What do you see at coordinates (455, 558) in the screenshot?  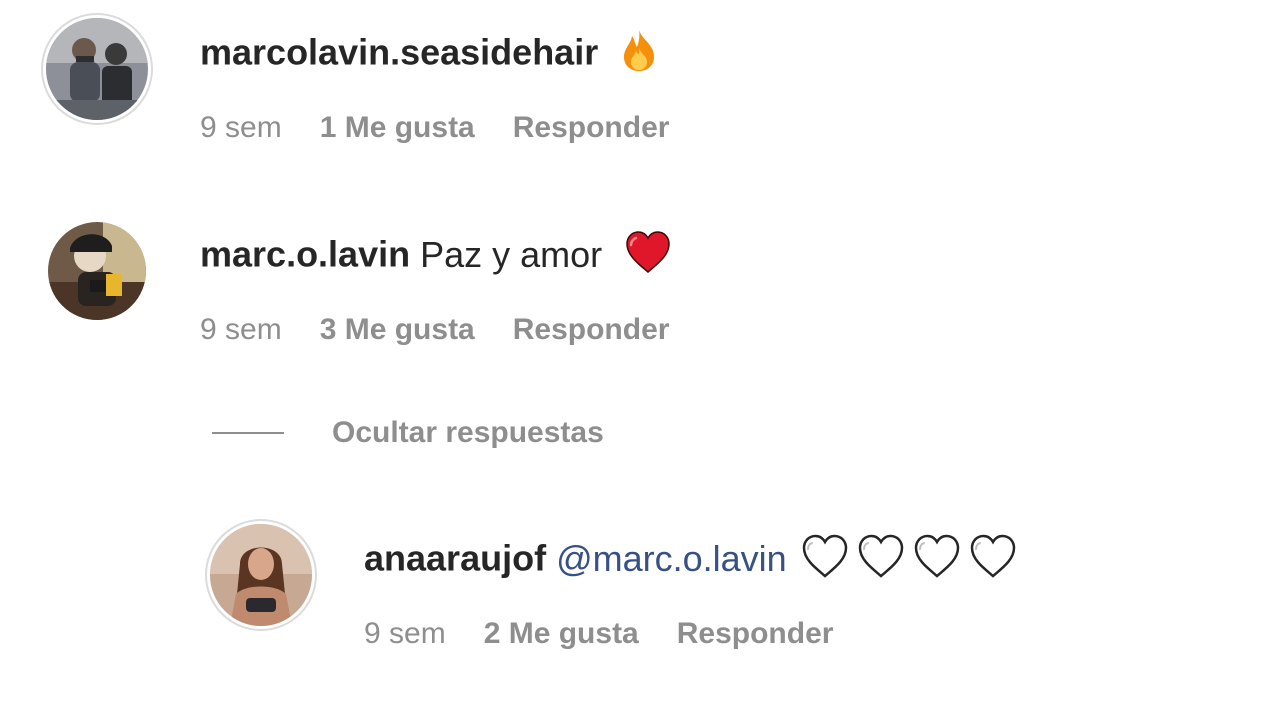 I see `username-link: anaaraujof` at bounding box center [455, 558].